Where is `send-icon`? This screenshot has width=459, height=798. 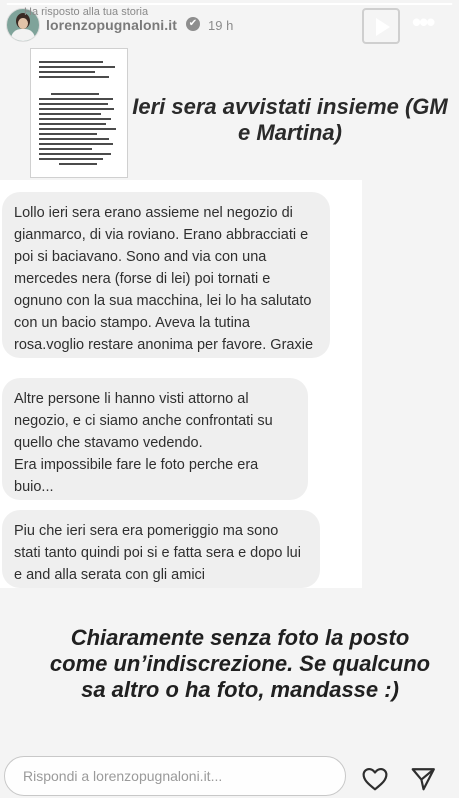
send-icon is located at coordinates (423, 779).